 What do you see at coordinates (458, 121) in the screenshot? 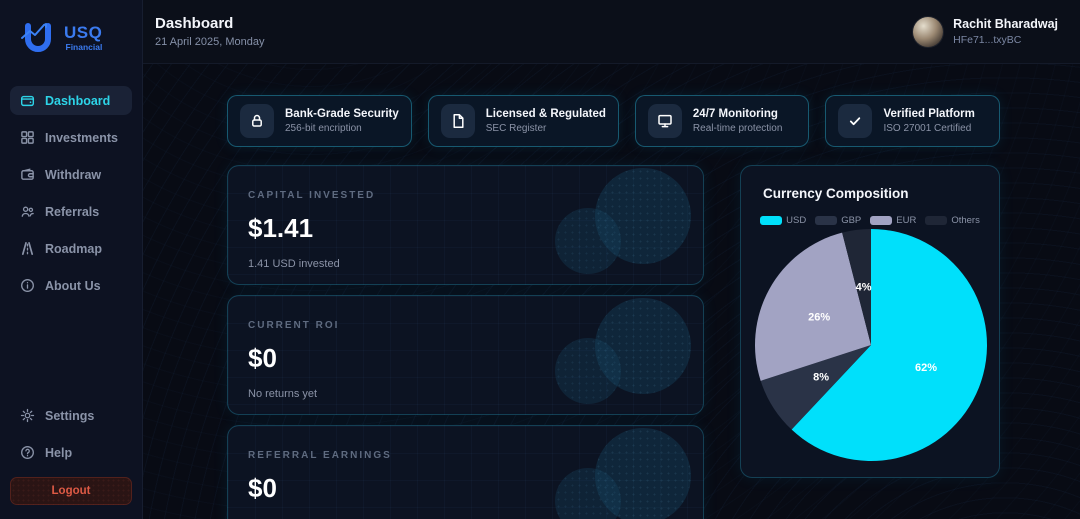
I see `document-icon` at bounding box center [458, 121].